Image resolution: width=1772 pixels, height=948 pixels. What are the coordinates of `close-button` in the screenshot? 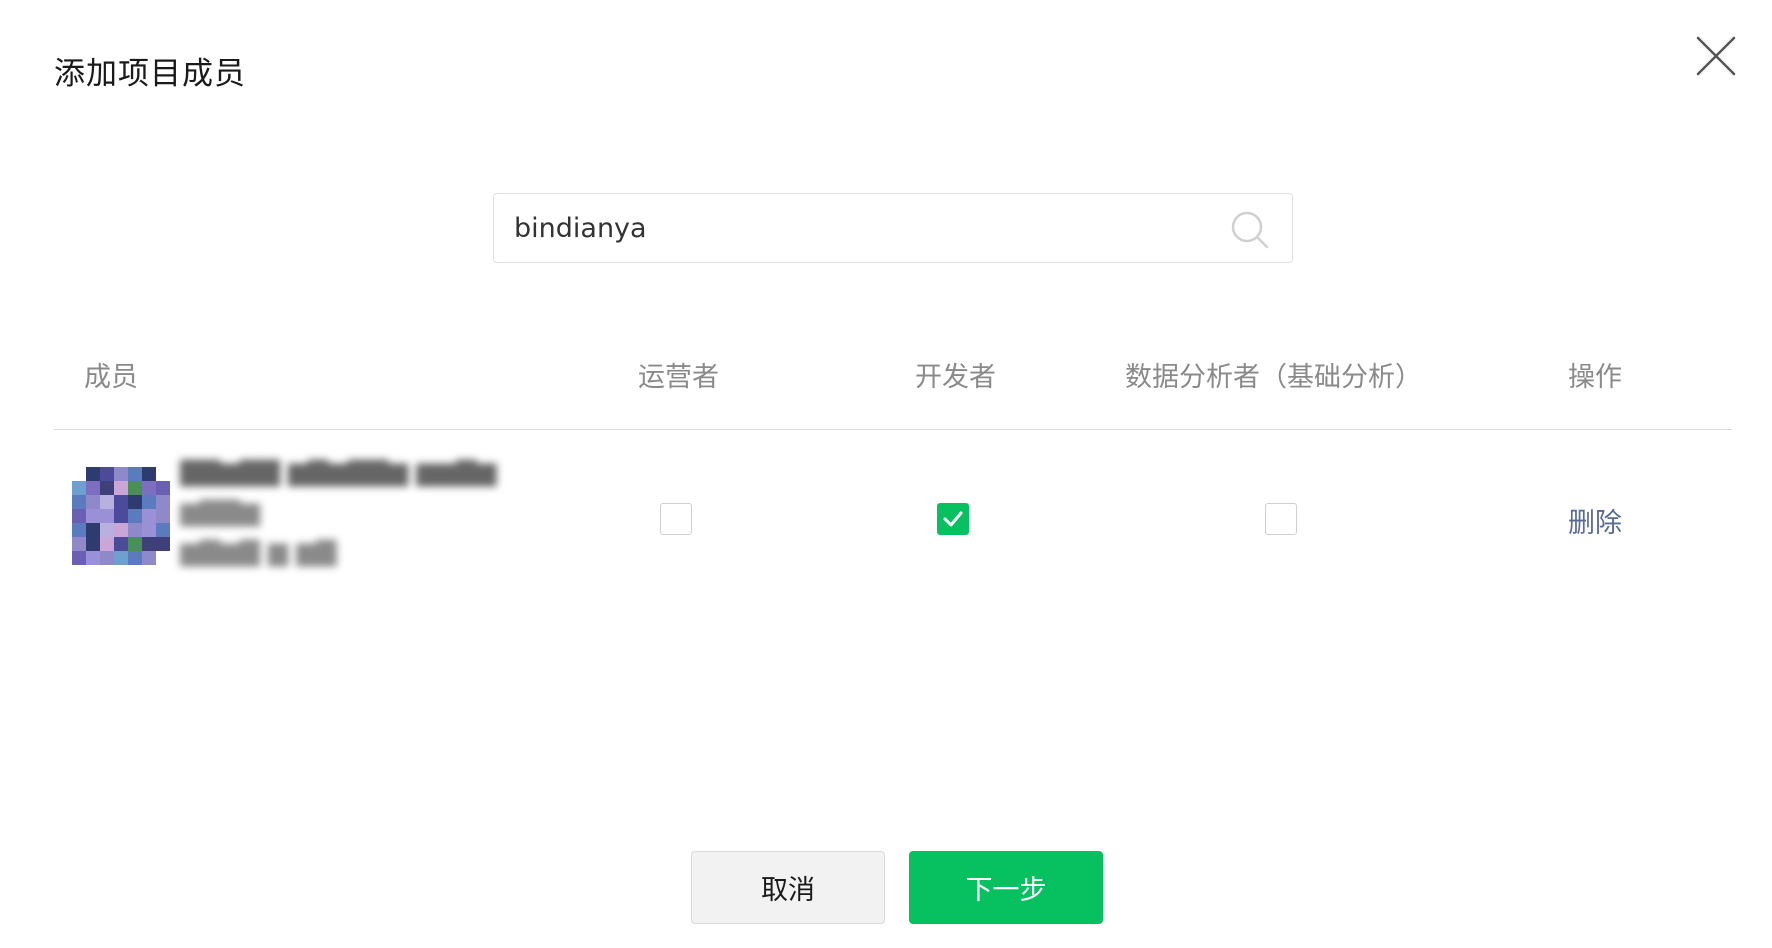 It's located at (1716, 56).